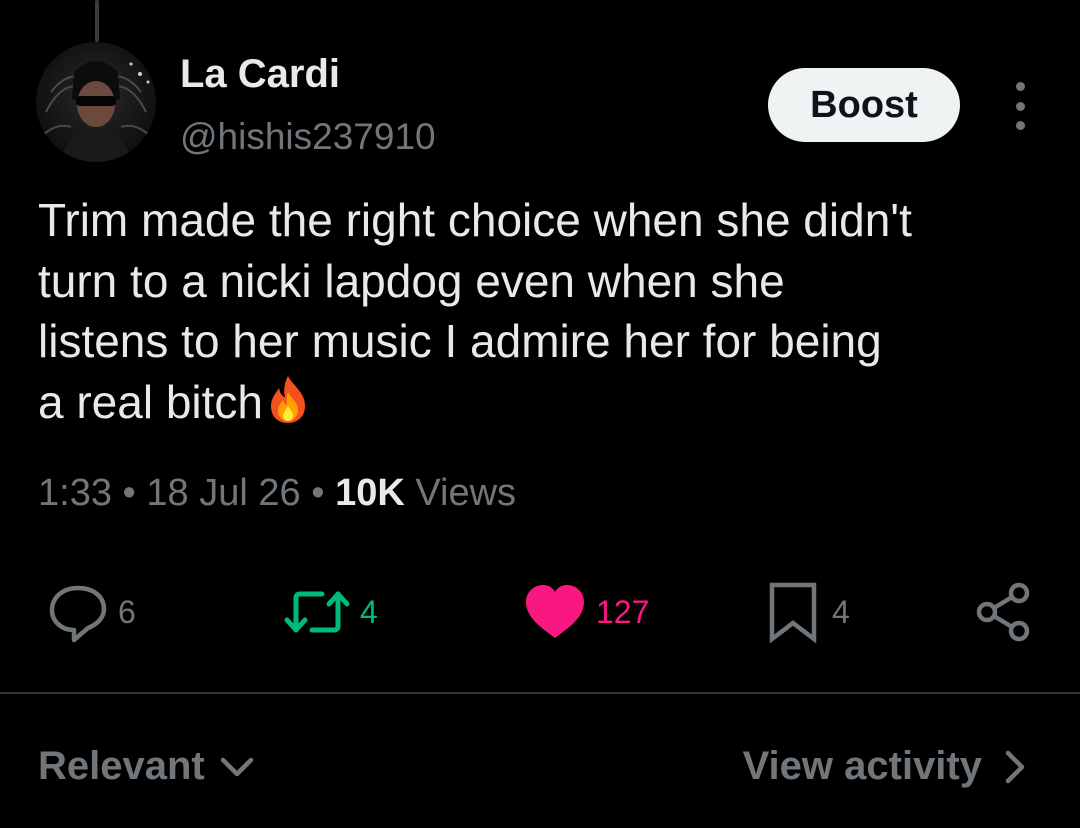 This screenshot has width=1080, height=828. I want to click on view-activity-label: View activity, so click(862, 766).